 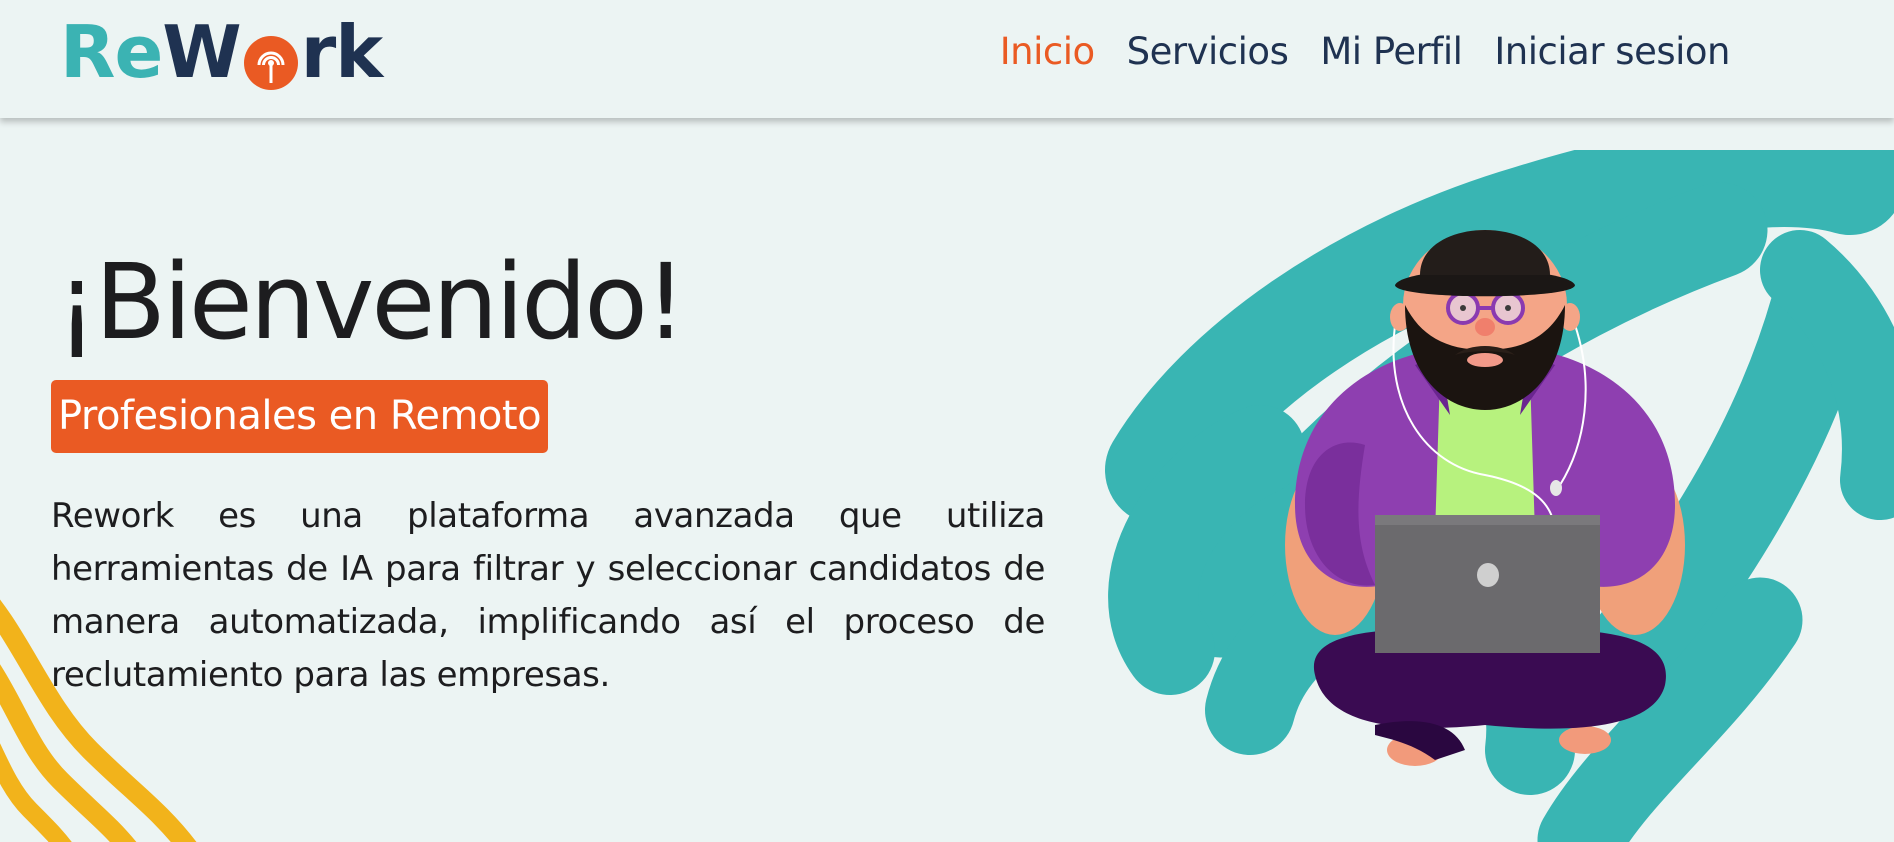 What do you see at coordinates (201, 52) in the screenshot?
I see `logo-text-w: W` at bounding box center [201, 52].